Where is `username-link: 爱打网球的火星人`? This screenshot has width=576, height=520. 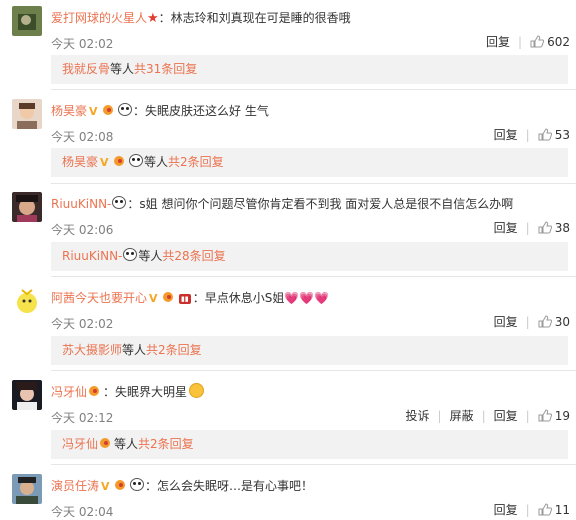 username-link: 爱打网球的火星人 is located at coordinates (99, 18).